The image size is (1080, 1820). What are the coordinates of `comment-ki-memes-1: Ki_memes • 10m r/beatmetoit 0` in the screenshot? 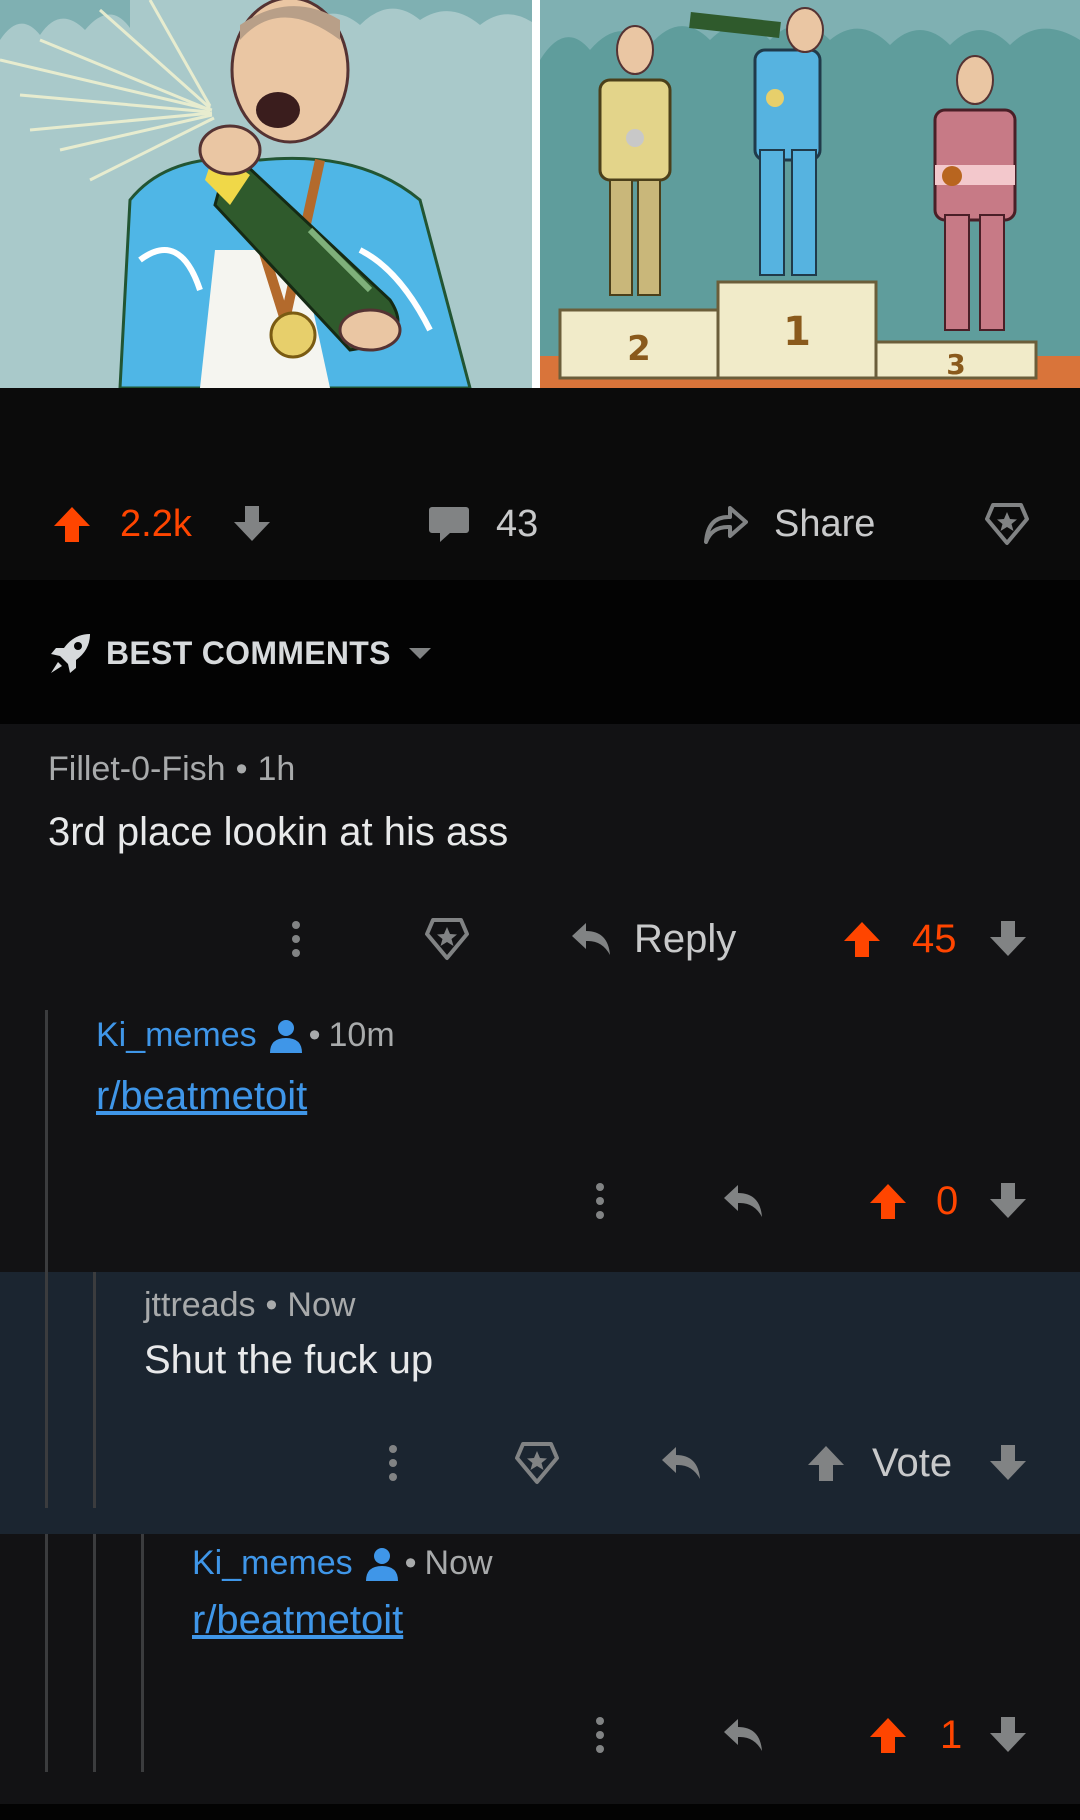 It's located at (540, 1136).